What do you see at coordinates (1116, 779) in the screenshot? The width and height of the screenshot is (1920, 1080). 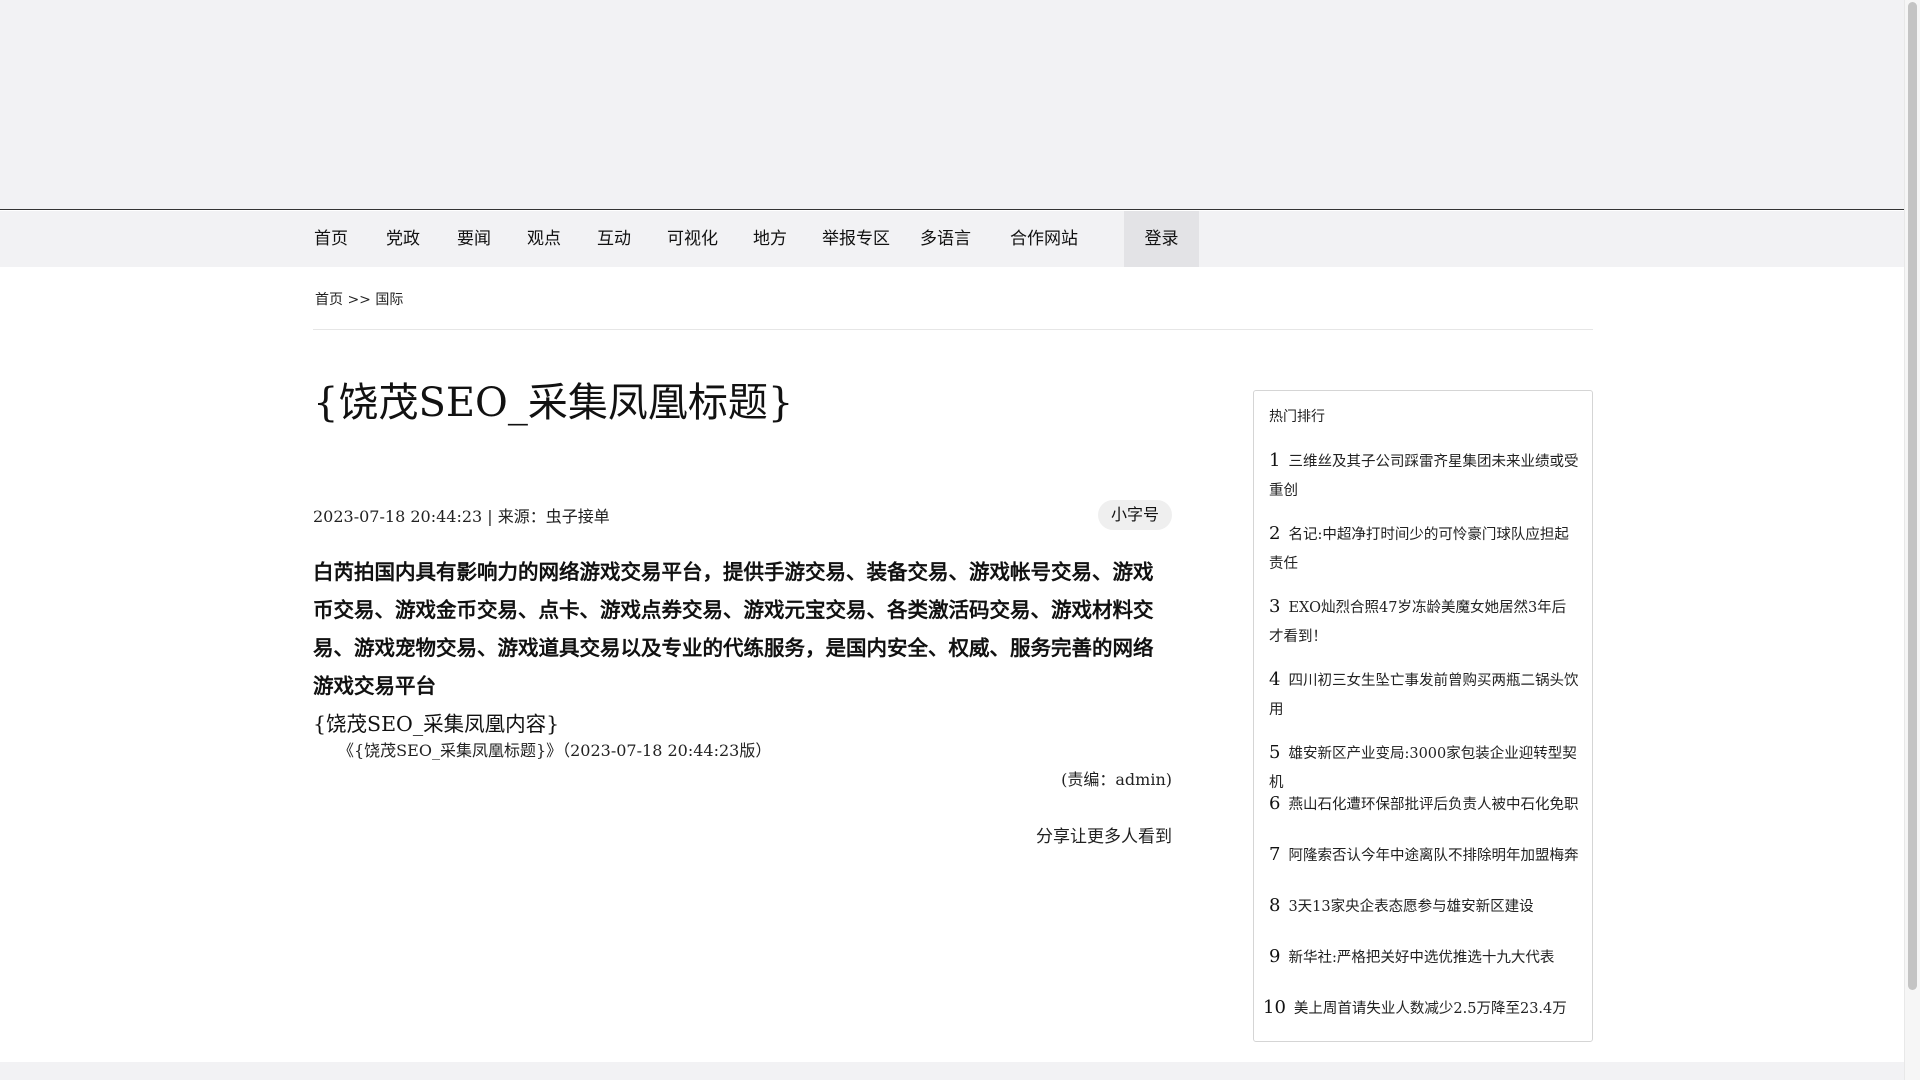 I see `article-editor: (责编：admin)` at bounding box center [1116, 779].